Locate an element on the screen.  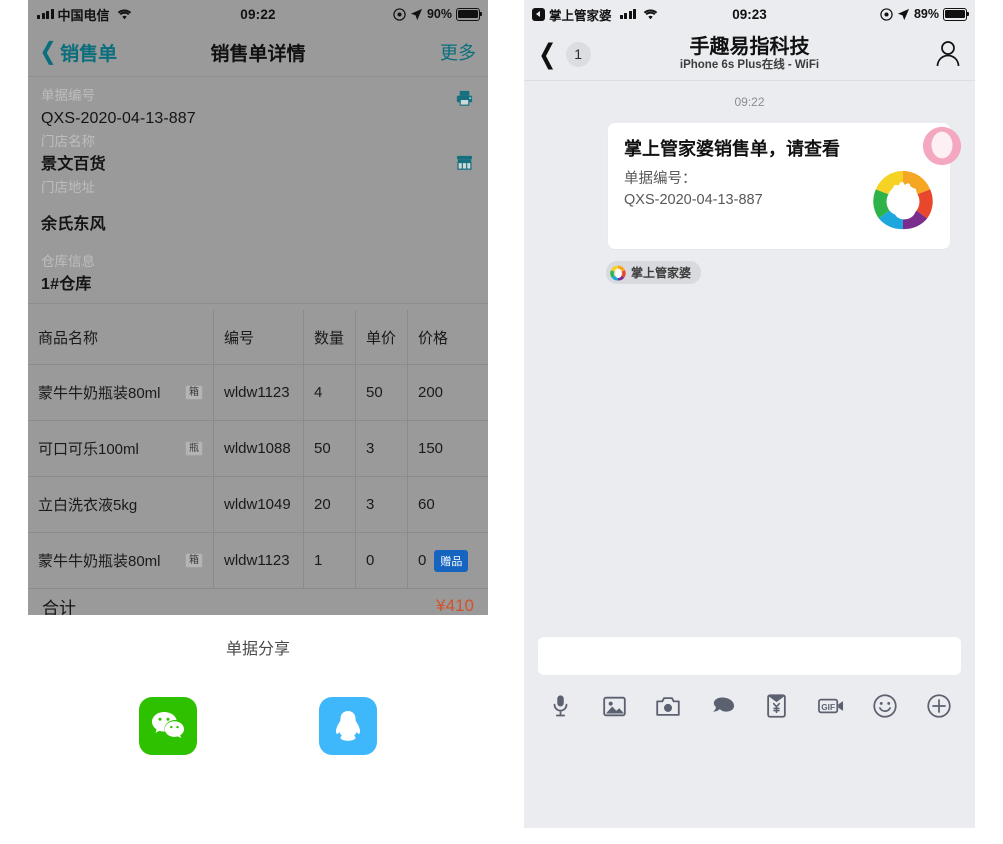
unit-tag: 瓶 is located at coordinates (194, 448).